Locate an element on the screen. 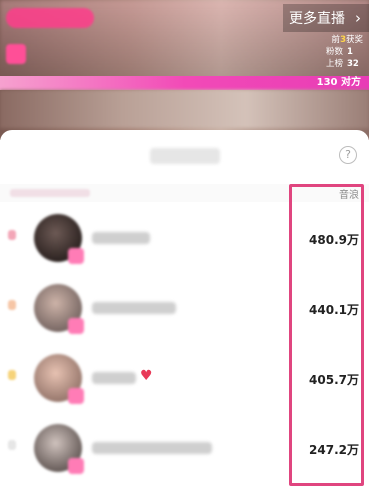 The image size is (369, 491). rank-award-line: 前3获奖 is located at coordinates (344, 40).